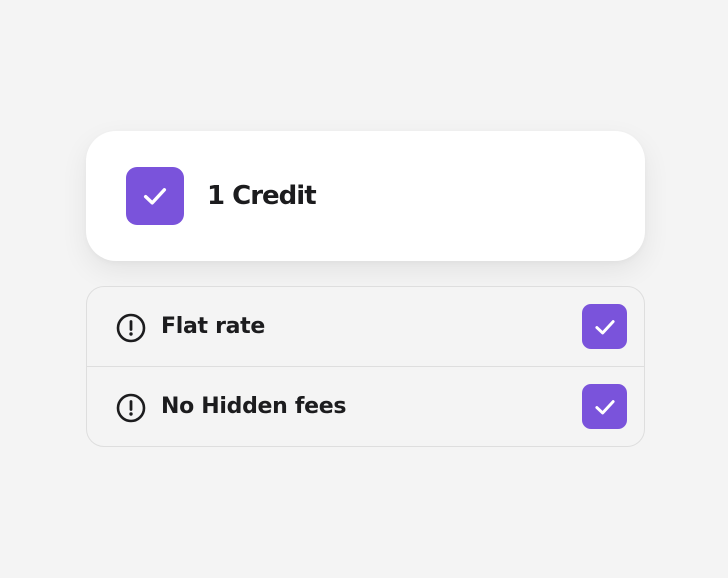 Image resolution: width=728 pixels, height=578 pixels. What do you see at coordinates (365, 326) in the screenshot?
I see `feature-row-flat-rate: Flat rate` at bounding box center [365, 326].